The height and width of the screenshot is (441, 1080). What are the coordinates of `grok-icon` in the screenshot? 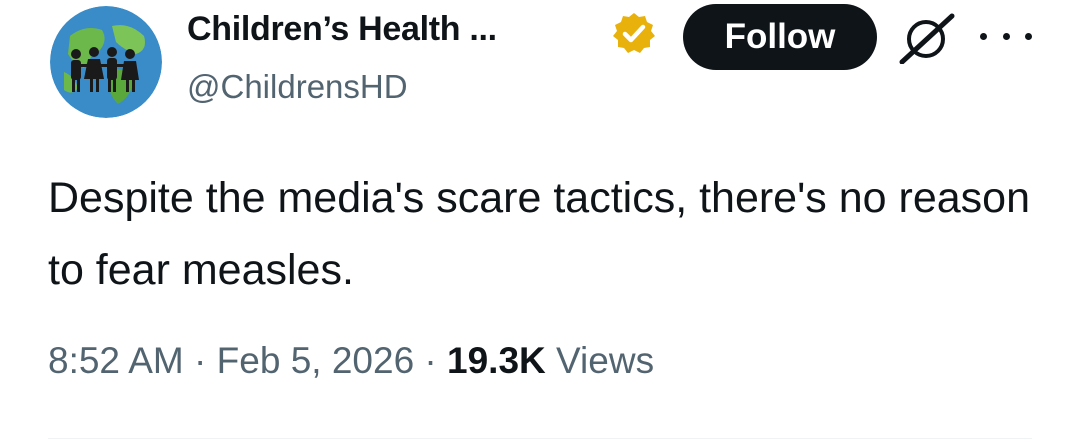 It's located at (928, 38).